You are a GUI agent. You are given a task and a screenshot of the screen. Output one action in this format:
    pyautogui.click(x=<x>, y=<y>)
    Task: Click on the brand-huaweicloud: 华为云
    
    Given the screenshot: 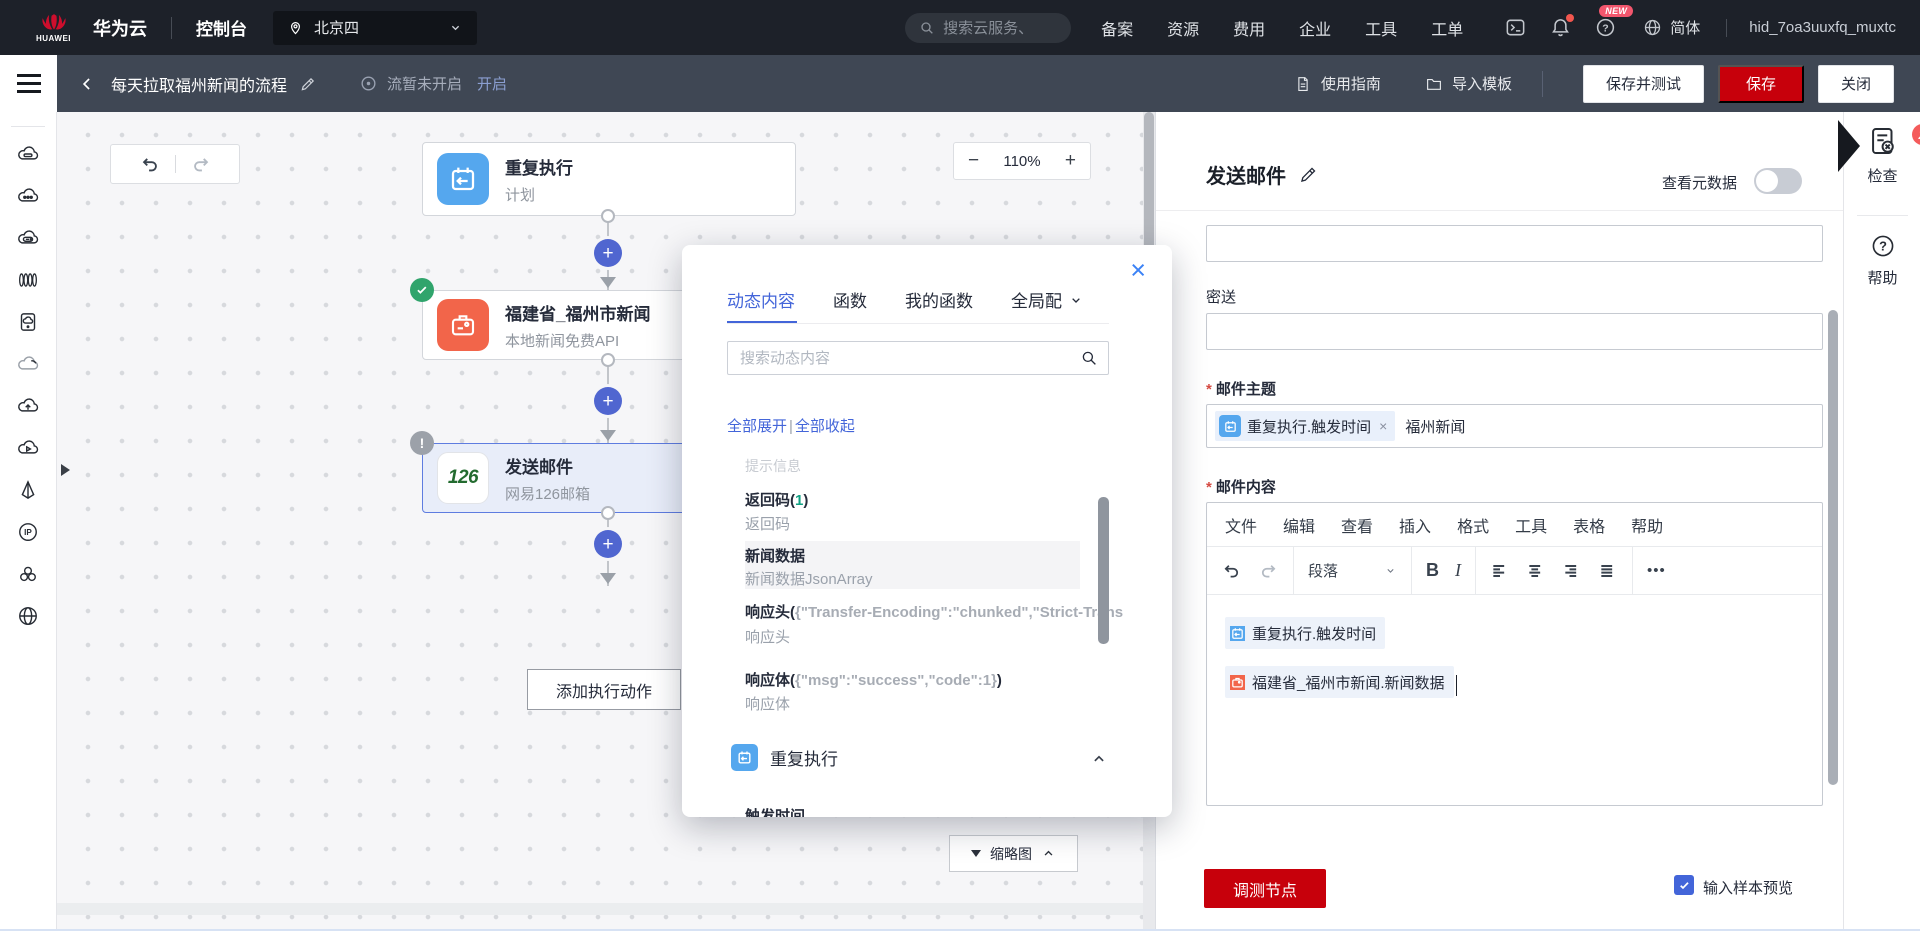 What is the action you would take?
    pyautogui.click(x=120, y=28)
    